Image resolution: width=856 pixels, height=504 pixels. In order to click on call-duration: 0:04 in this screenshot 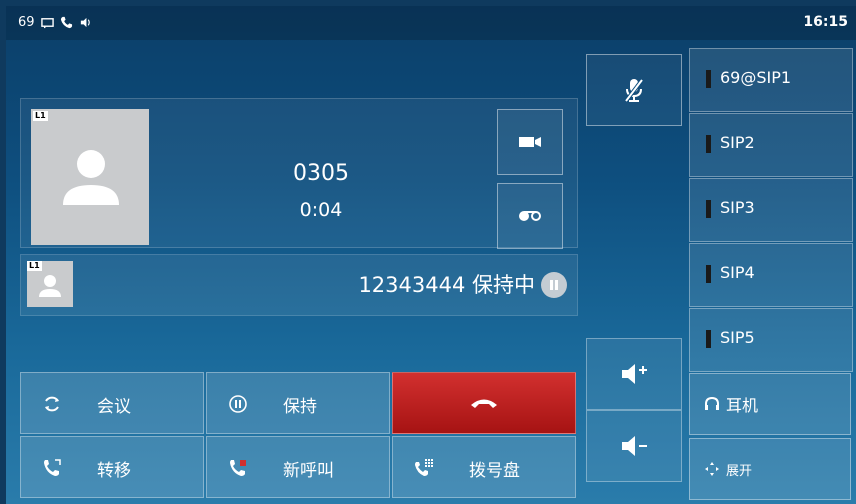, I will do `click(321, 210)`.